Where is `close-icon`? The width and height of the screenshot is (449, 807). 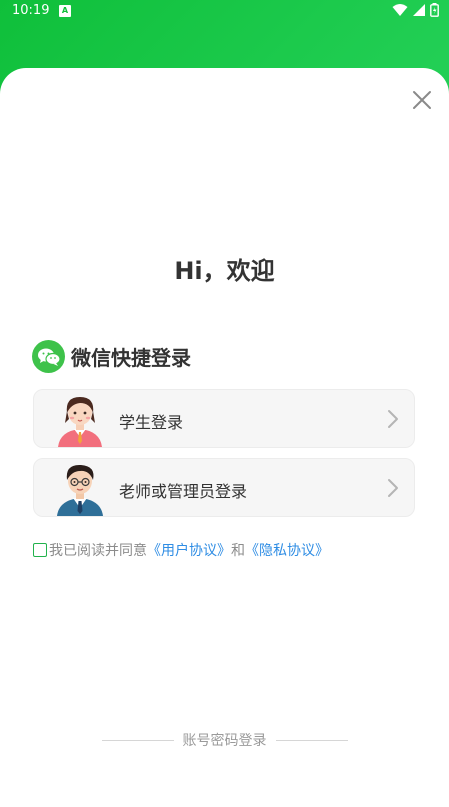
close-icon is located at coordinates (422, 100).